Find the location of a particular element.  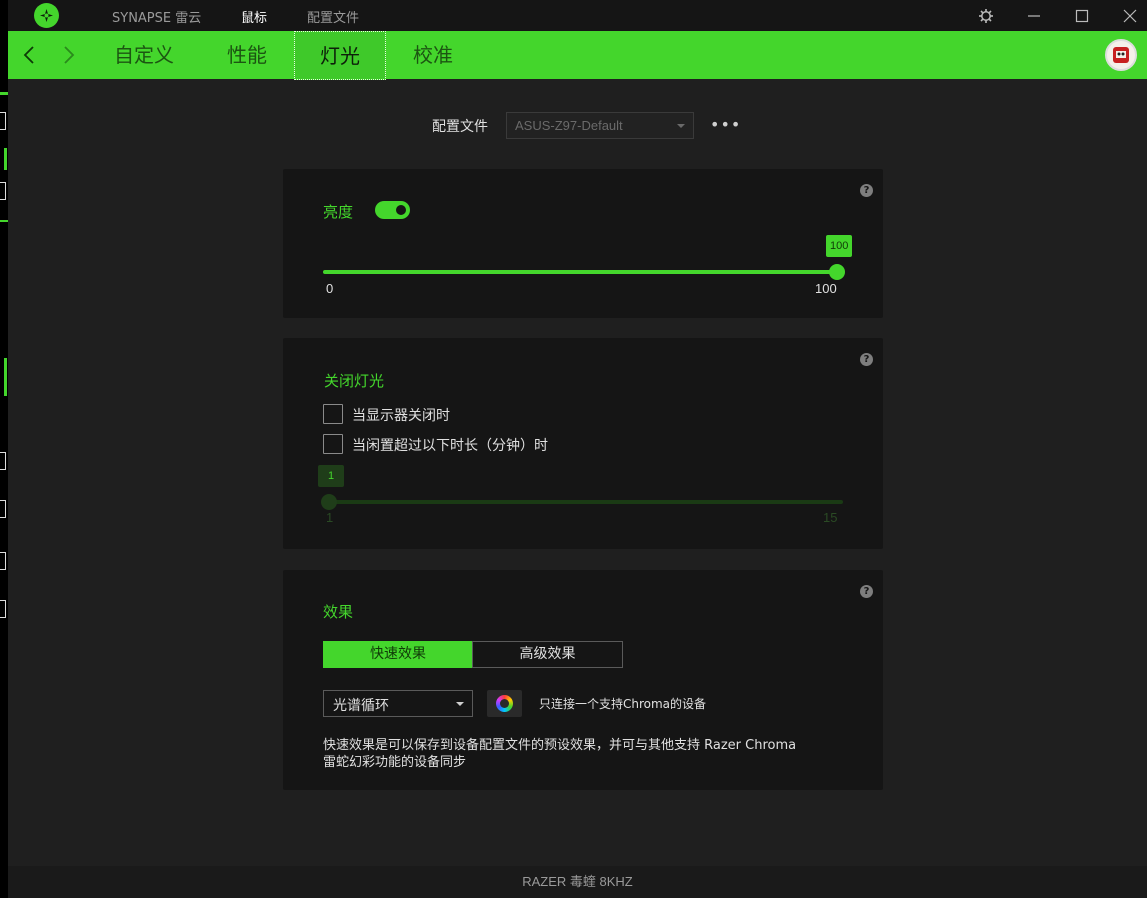

nav-profiles: 配置文件 is located at coordinates (333, 16).